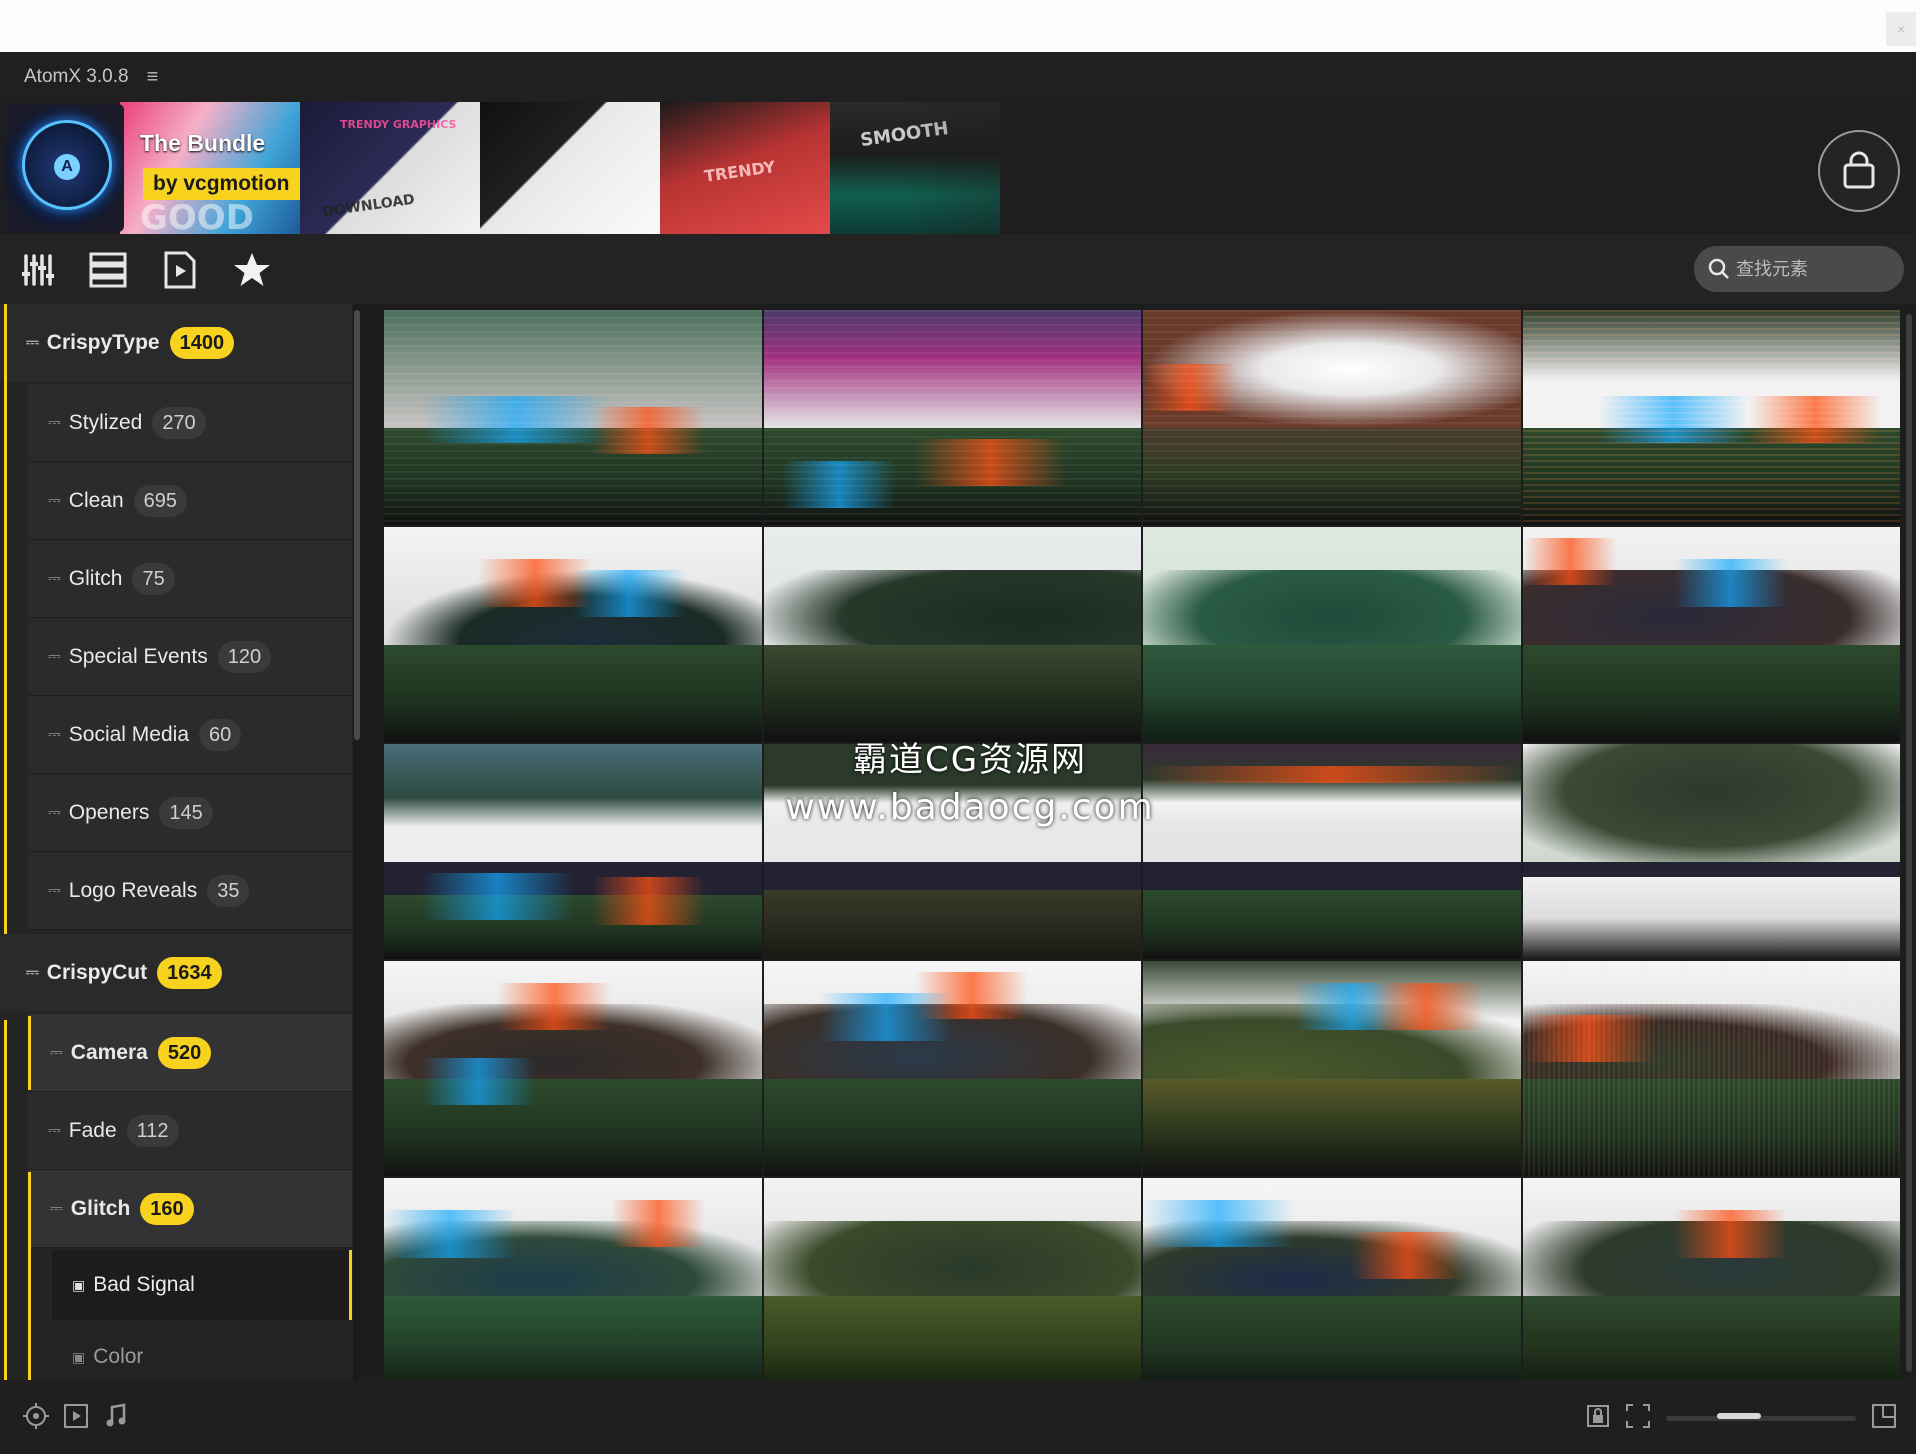  I want to click on subcategory-stylized: ⎓ Stylized 270, so click(190, 423).